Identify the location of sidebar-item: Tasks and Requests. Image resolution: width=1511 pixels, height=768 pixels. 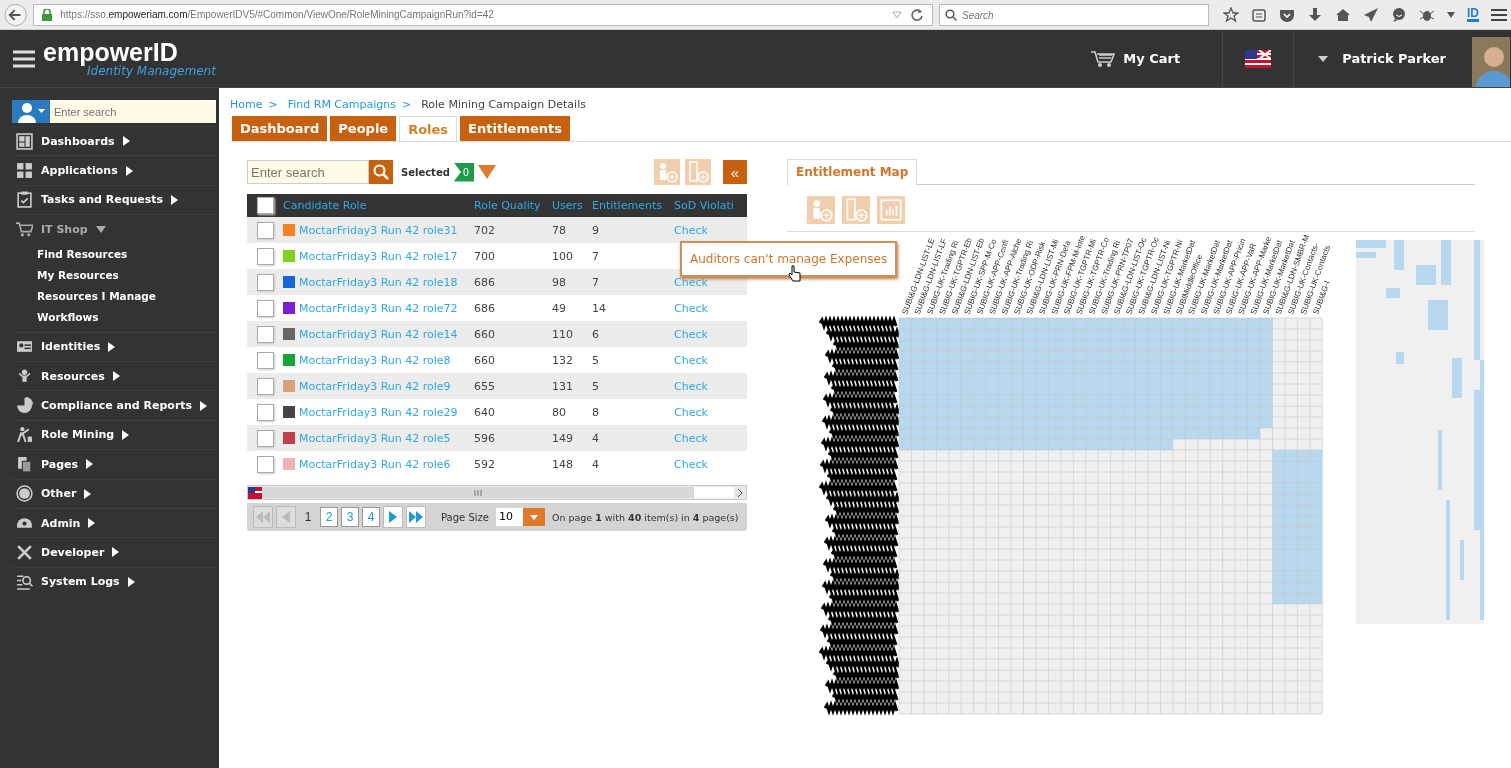
(114, 199).